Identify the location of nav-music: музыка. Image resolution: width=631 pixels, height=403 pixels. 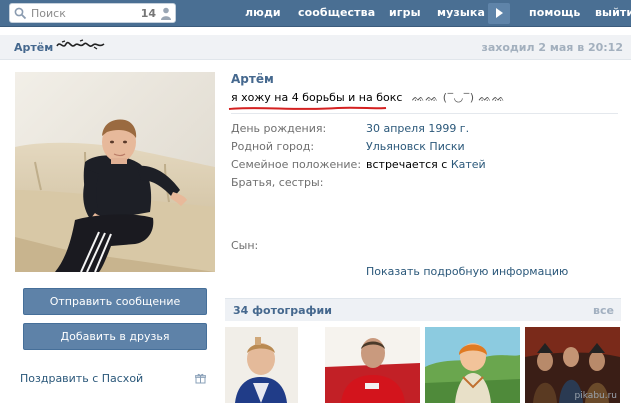
(461, 12).